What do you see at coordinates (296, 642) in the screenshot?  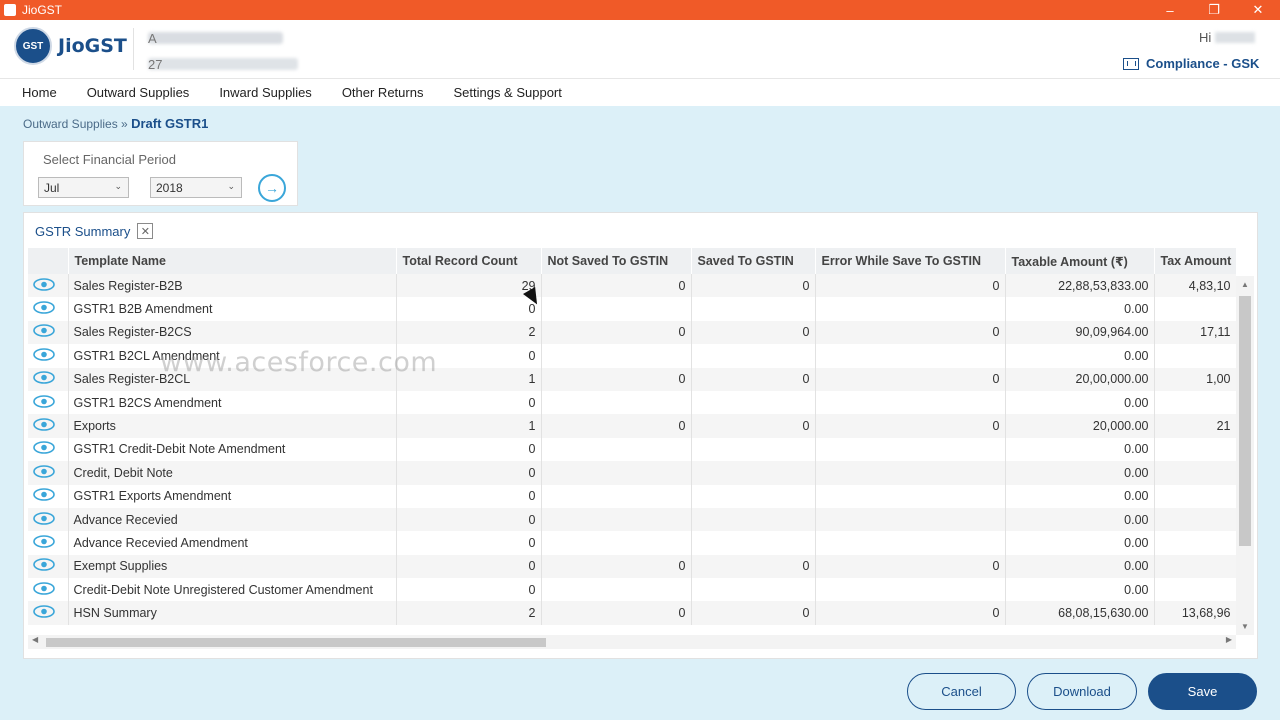 I see `horizontal-scroll-thumb` at bounding box center [296, 642].